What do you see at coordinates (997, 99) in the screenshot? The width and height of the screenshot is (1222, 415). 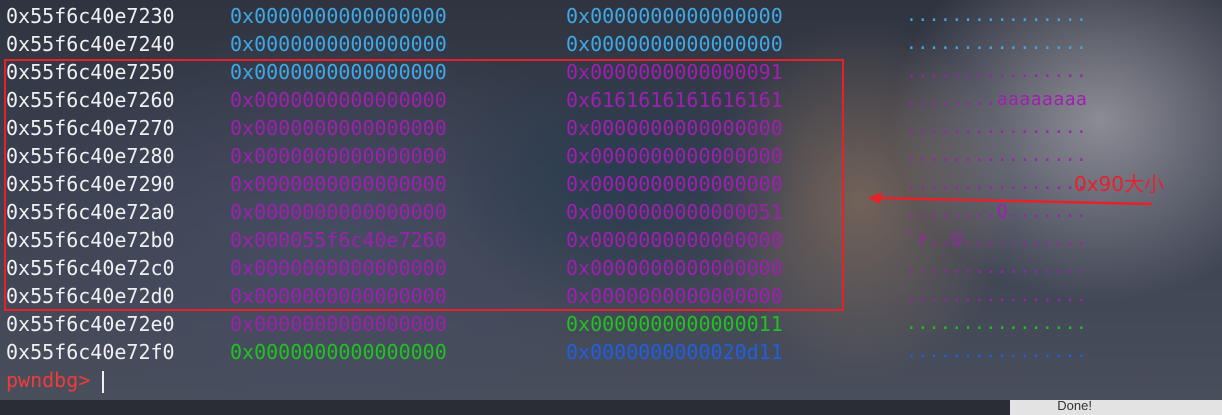 I see `memory-ascii: ........aaaaaaaa` at bounding box center [997, 99].